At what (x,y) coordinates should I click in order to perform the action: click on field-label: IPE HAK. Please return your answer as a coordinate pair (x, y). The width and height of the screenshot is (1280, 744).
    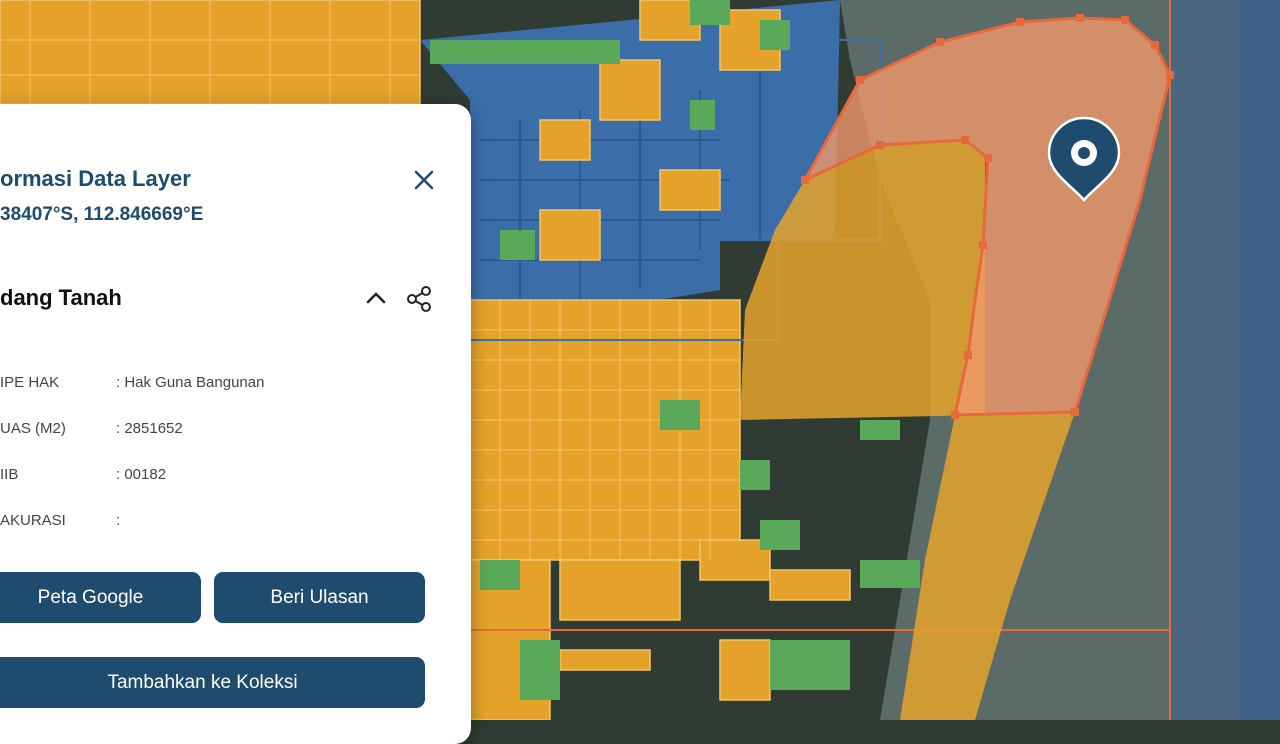
    Looking at the image, I should click on (30, 382).